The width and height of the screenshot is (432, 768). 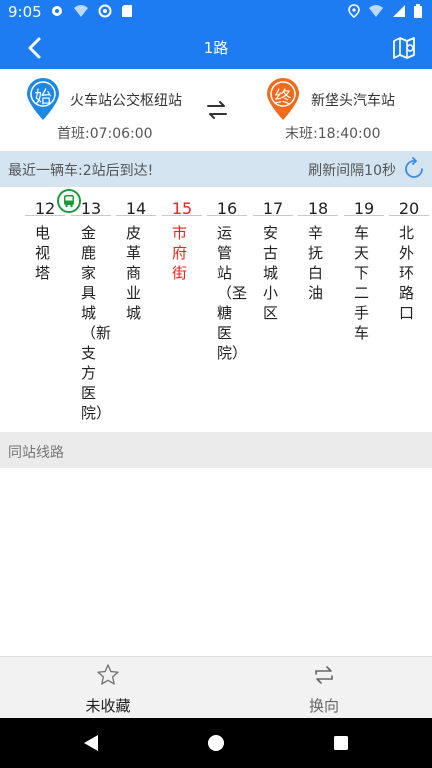 I want to click on stop-item: 13 金鹿家具城（新支方医院）, so click(x=91, y=309).